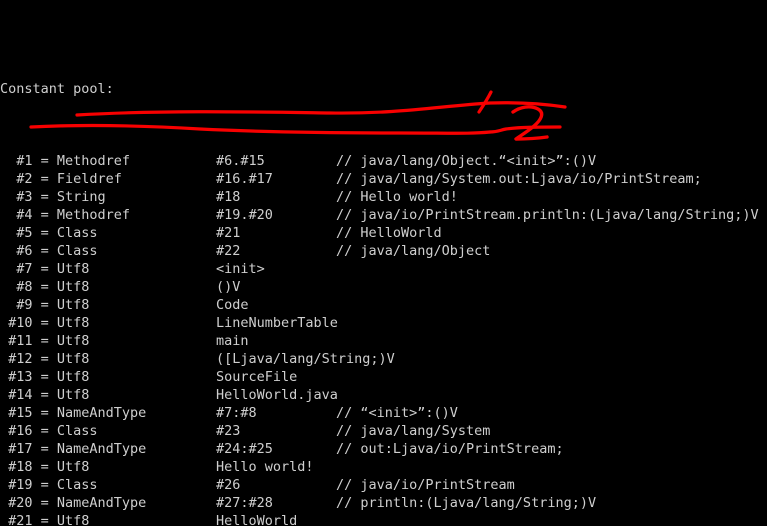  What do you see at coordinates (228, 431) in the screenshot?
I see `constant-pool-entry-value: #23` at bounding box center [228, 431].